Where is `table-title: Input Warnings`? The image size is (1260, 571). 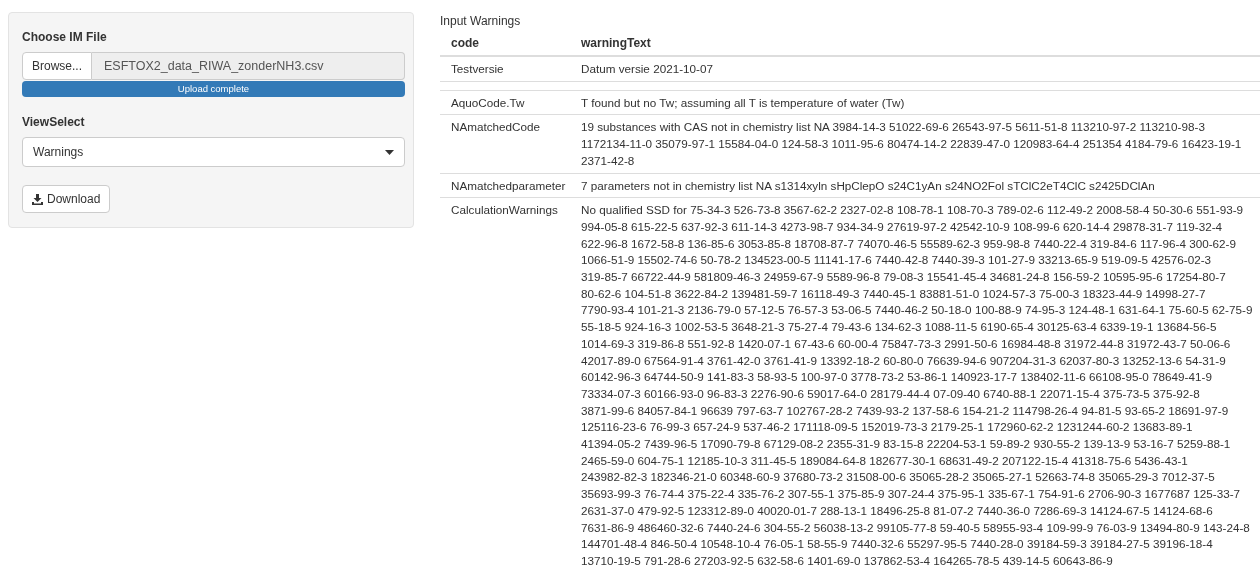
table-title: Input Warnings is located at coordinates (481, 21).